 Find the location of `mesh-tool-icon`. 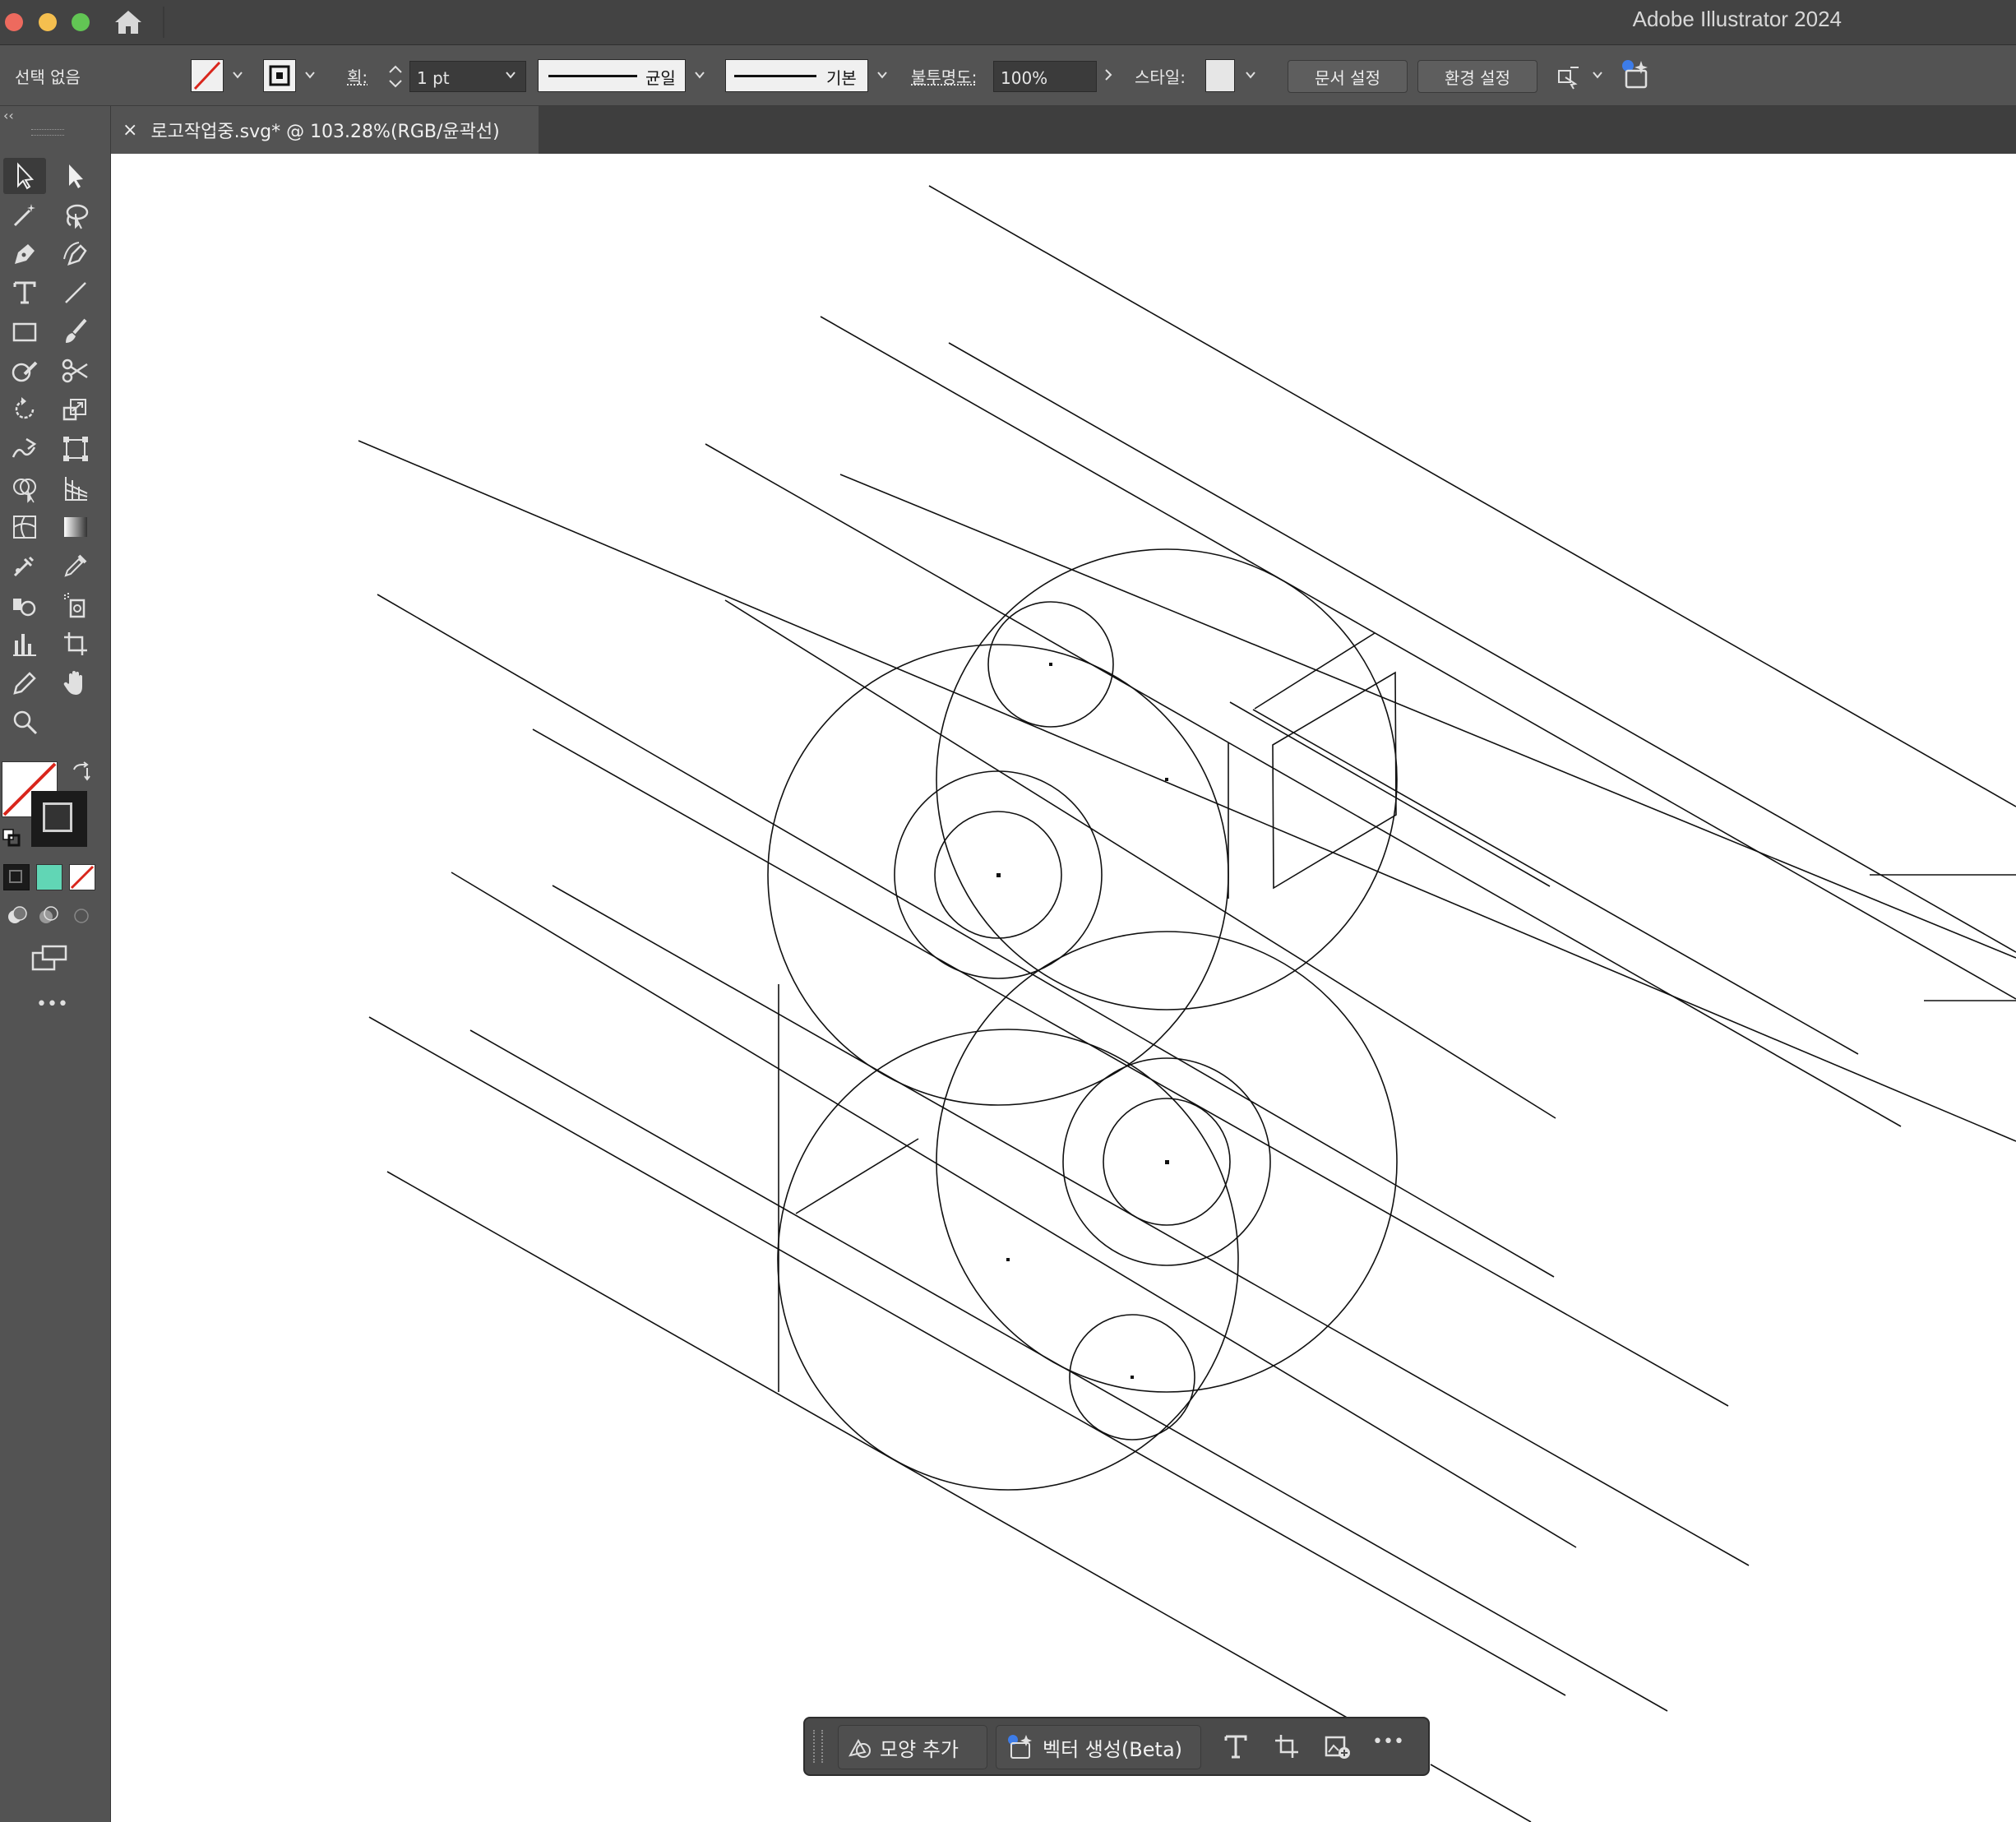

mesh-tool-icon is located at coordinates (24, 527).